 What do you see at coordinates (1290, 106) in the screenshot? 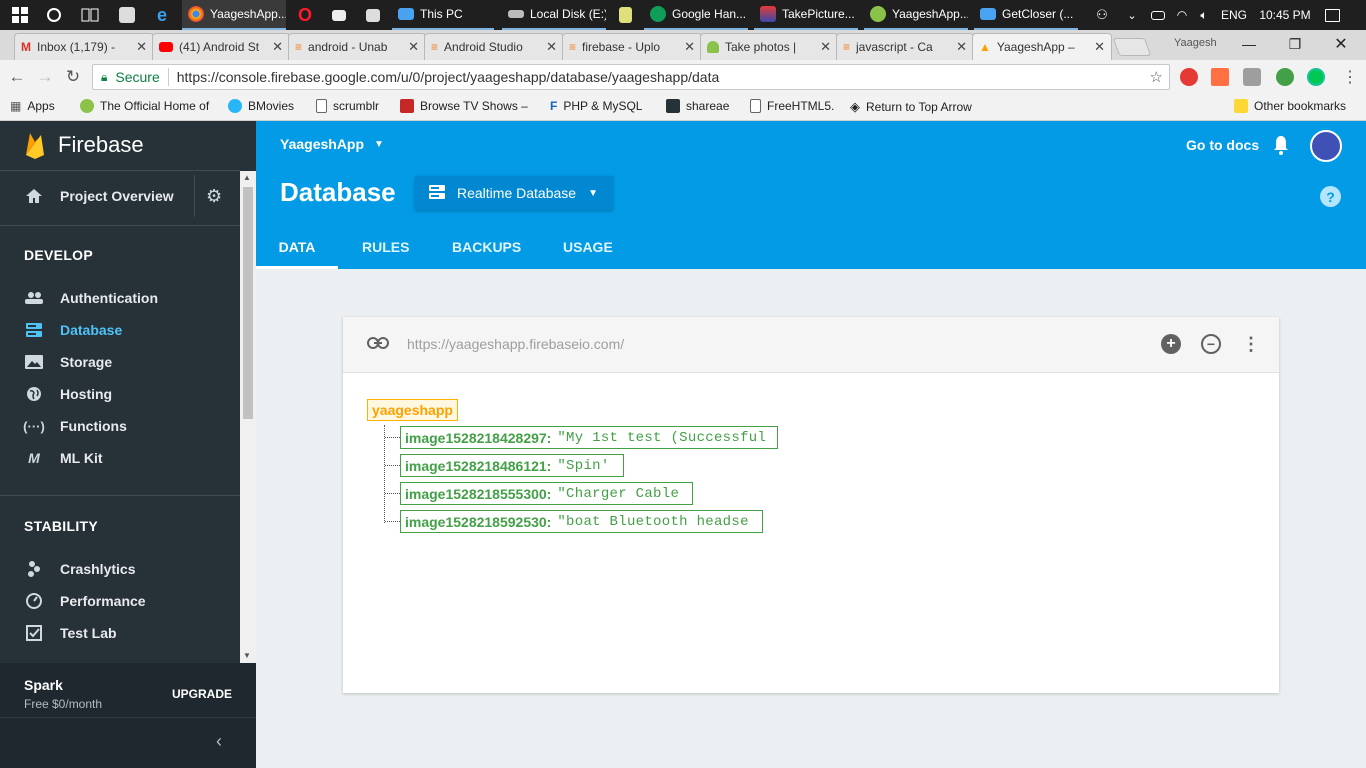
I see `bookmark-other: Other bookmarks` at bounding box center [1290, 106].